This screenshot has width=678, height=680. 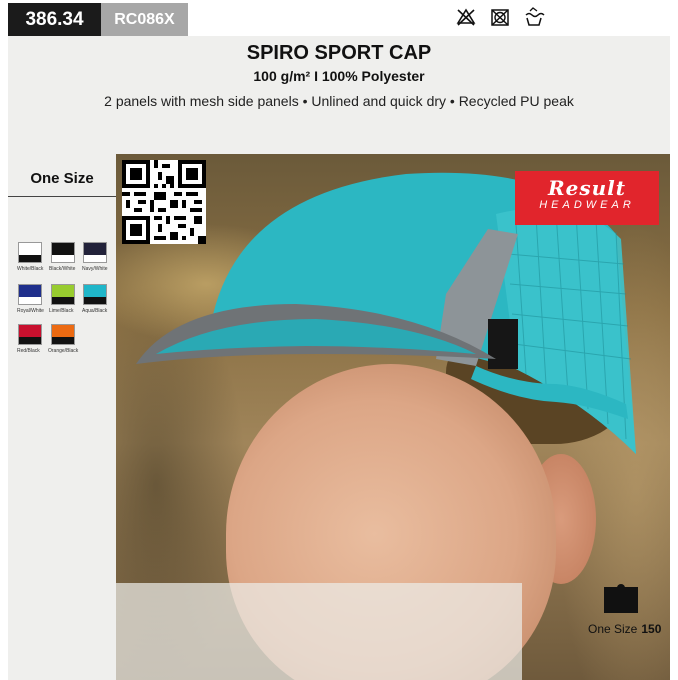 What do you see at coordinates (651, 629) in the screenshot?
I see `size-value: 150` at bounding box center [651, 629].